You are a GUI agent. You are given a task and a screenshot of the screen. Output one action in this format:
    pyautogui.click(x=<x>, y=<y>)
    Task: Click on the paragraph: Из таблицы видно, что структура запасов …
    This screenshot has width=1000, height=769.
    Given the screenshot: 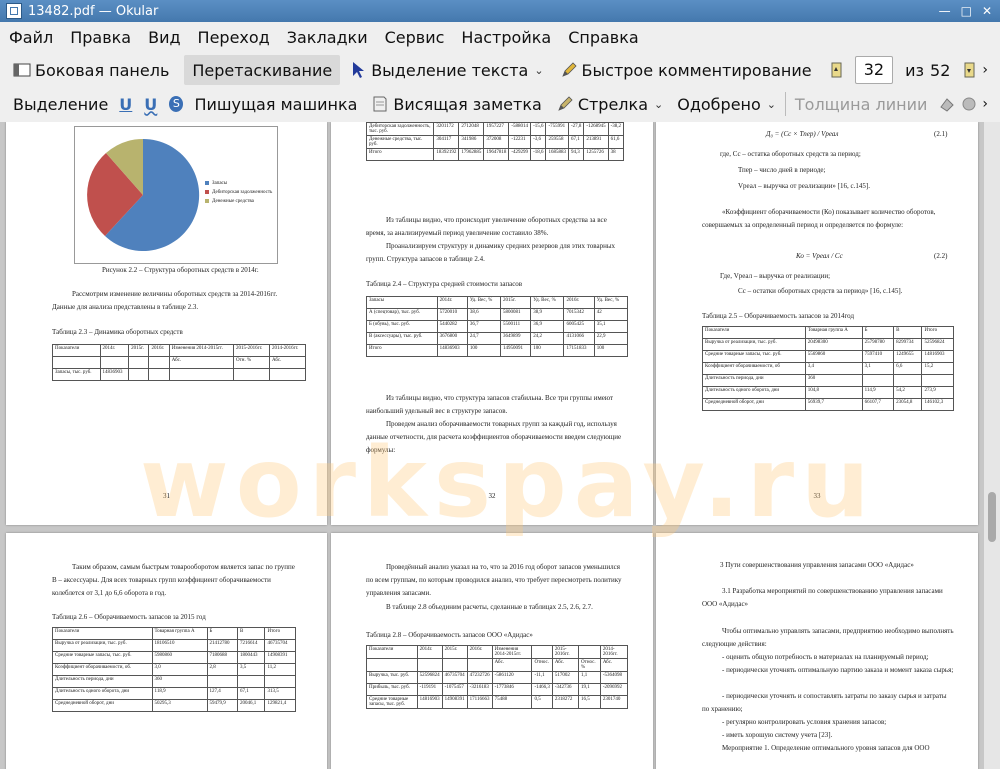 What is the action you would take?
    pyautogui.click(x=490, y=404)
    